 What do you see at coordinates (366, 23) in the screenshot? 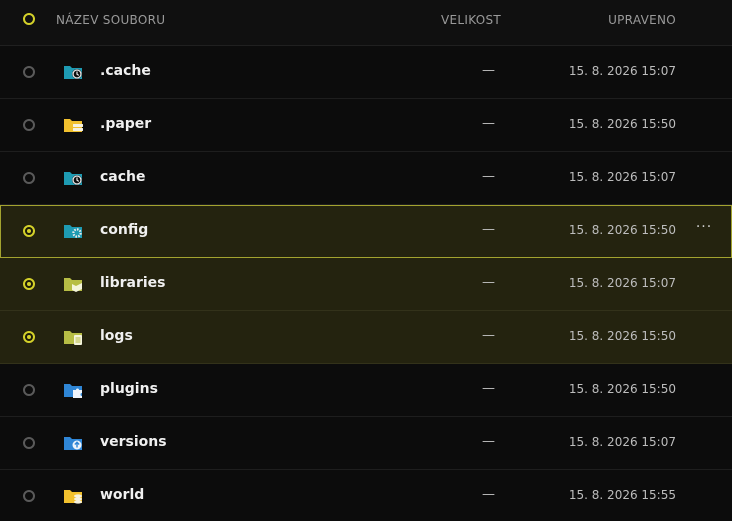
I see `table-header: NÁZEV SOUBORU VELIKOST UPRAVENO` at bounding box center [366, 23].